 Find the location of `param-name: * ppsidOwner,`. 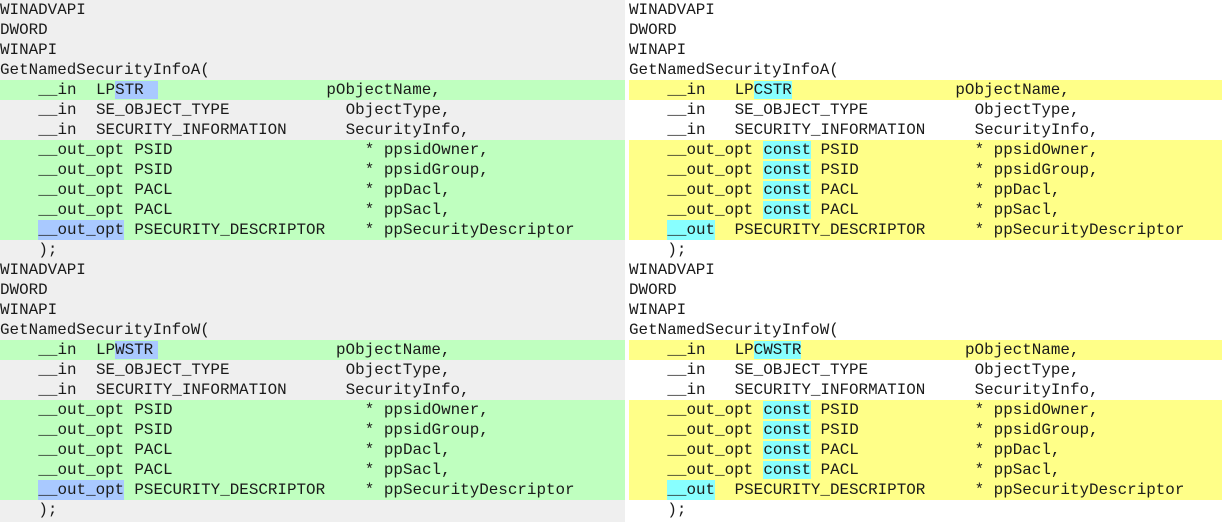

param-name: * ppsidOwner, is located at coordinates (1036, 150).